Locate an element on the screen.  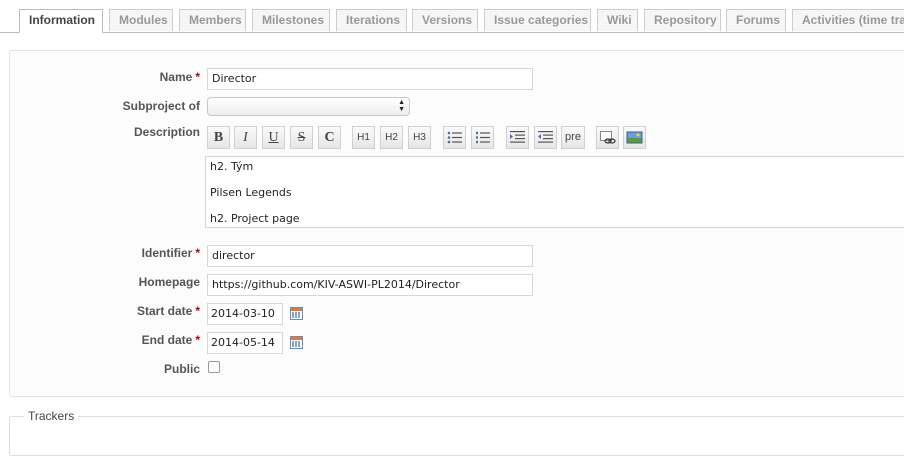
subproject-label: Subproject of is located at coordinates (161, 106).